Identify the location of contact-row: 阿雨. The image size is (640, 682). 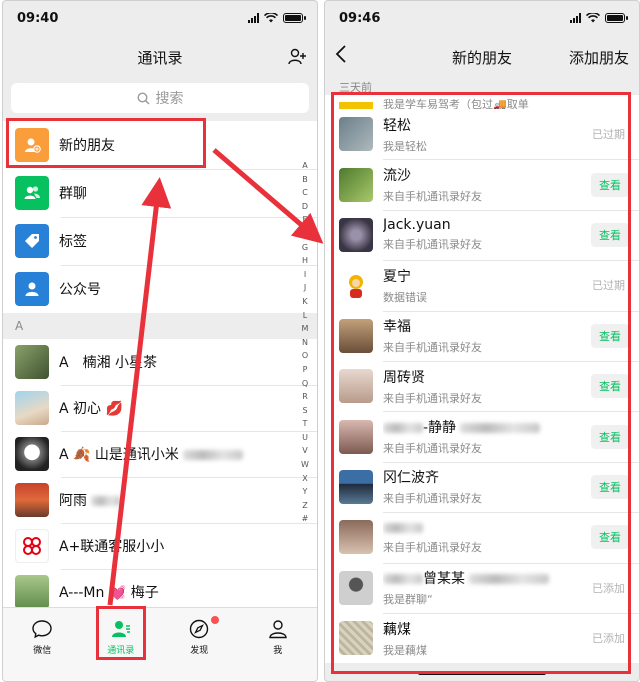
(160, 500).